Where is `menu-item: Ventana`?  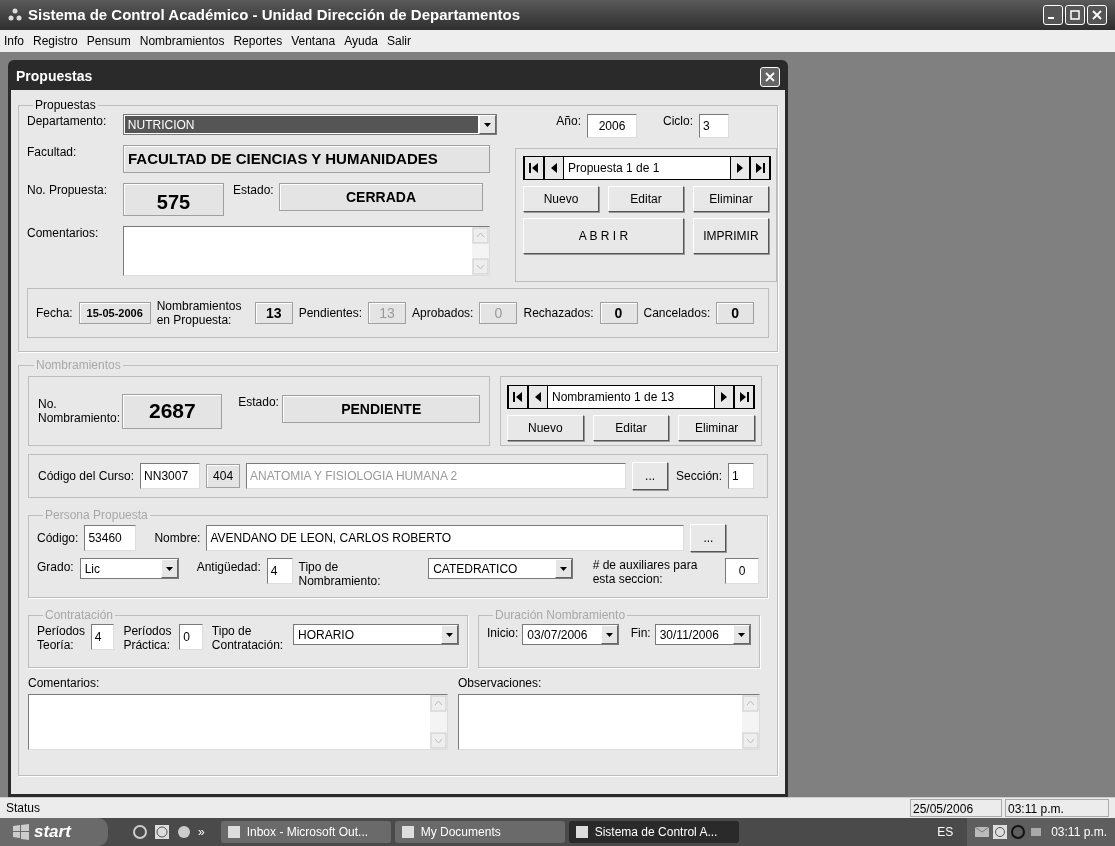 menu-item: Ventana is located at coordinates (313, 41).